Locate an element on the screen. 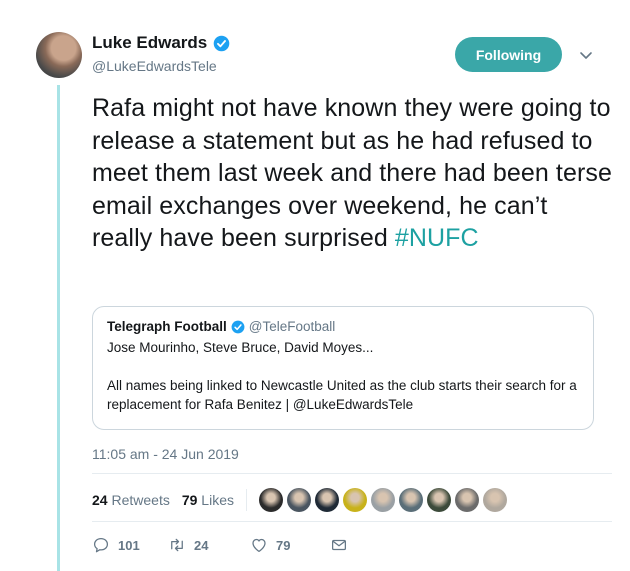 The width and height of the screenshot is (630, 571). reply-icon is located at coordinates (101, 545).